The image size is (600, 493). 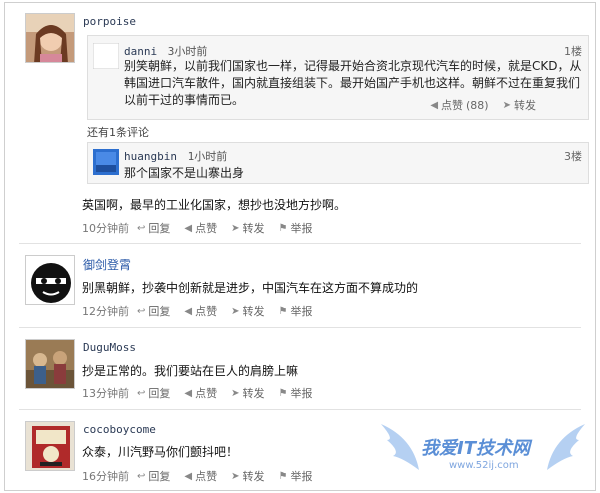 What do you see at coordinates (105, 311) in the screenshot?
I see `comment-time: 12分钟前` at bounding box center [105, 311].